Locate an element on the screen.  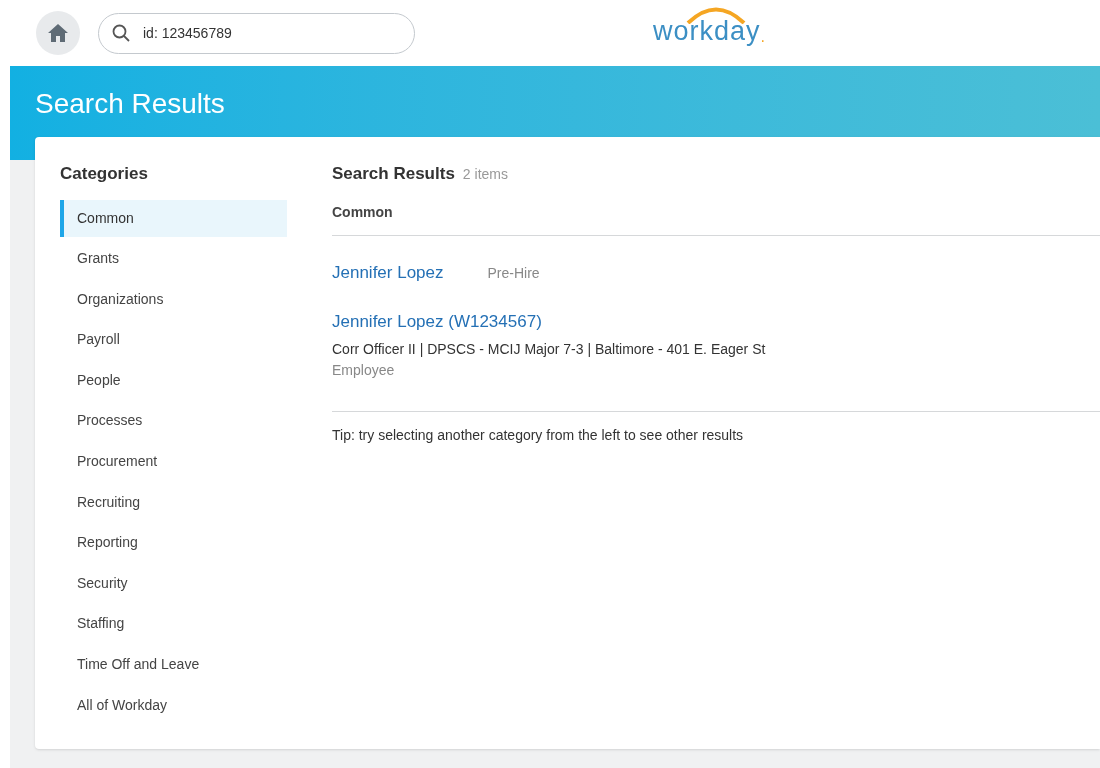
category-item: Organizations is located at coordinates (173, 299).